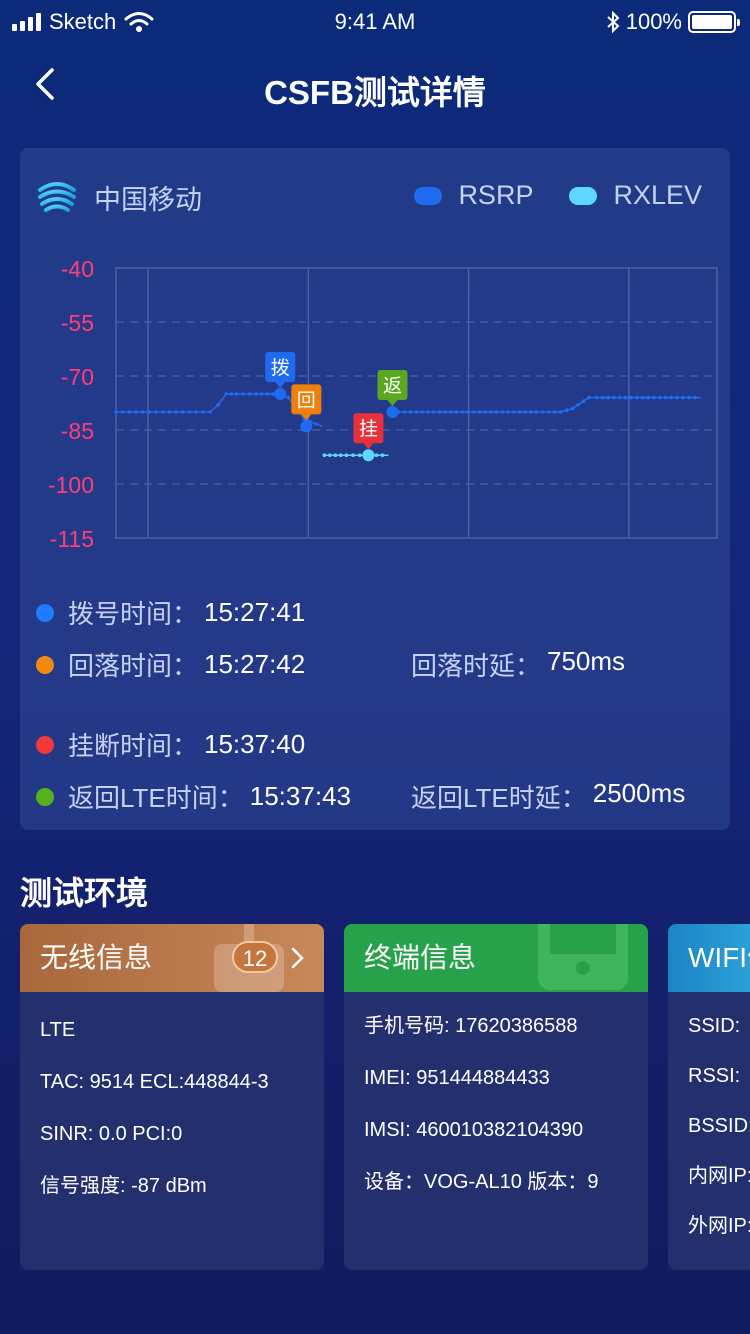  I want to click on wireless-count-badge: 12, so click(255, 957).